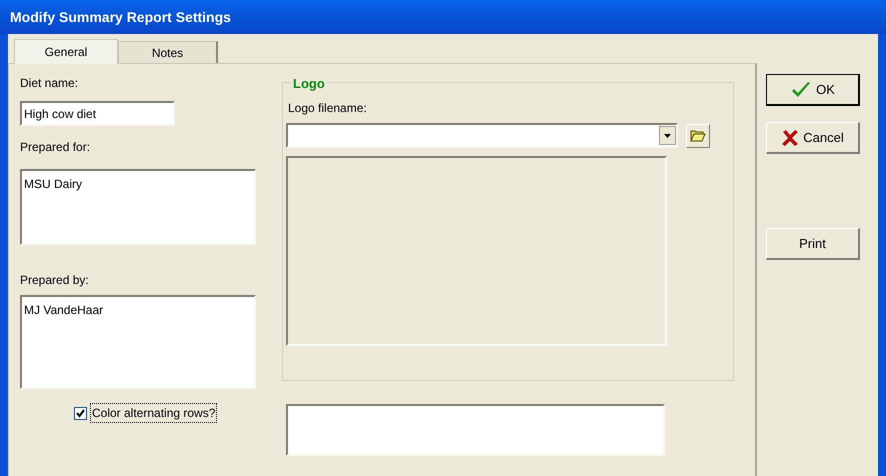  I want to click on browse-button, so click(698, 136).